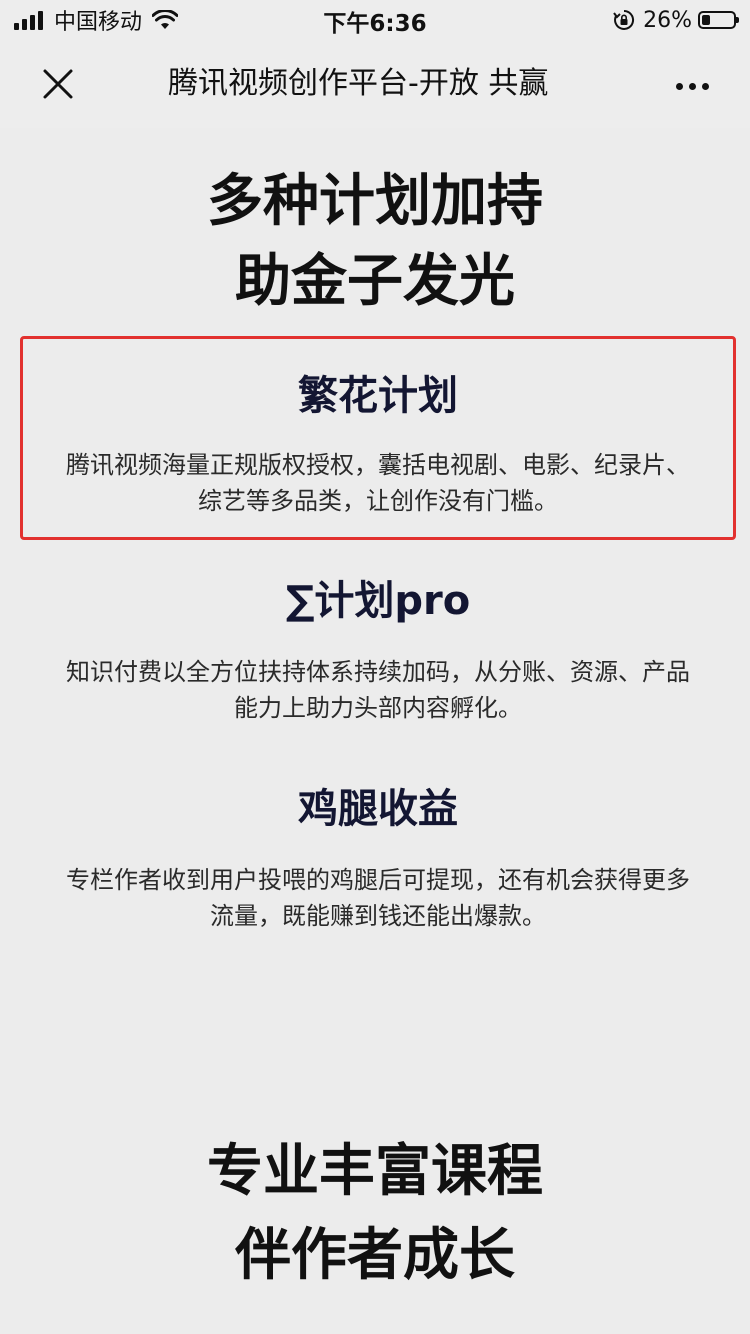 This screenshot has width=750, height=1334. I want to click on page-title: 腾讯视频创作平台-开放 共赢, so click(382, 86).